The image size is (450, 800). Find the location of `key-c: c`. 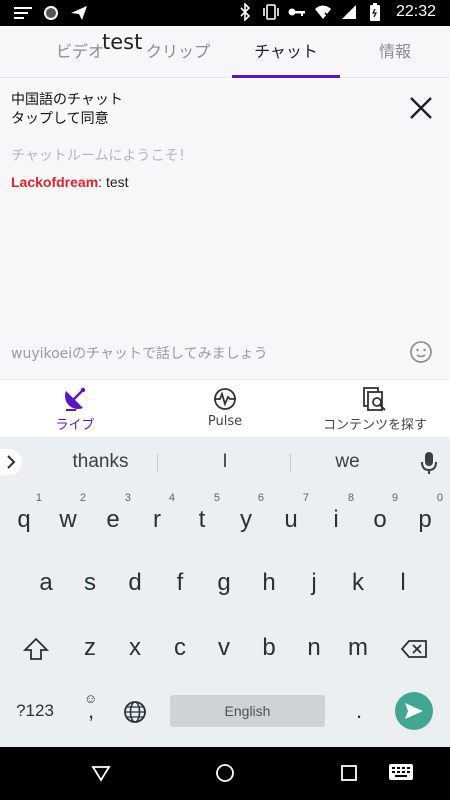

key-c: c is located at coordinates (180, 648).